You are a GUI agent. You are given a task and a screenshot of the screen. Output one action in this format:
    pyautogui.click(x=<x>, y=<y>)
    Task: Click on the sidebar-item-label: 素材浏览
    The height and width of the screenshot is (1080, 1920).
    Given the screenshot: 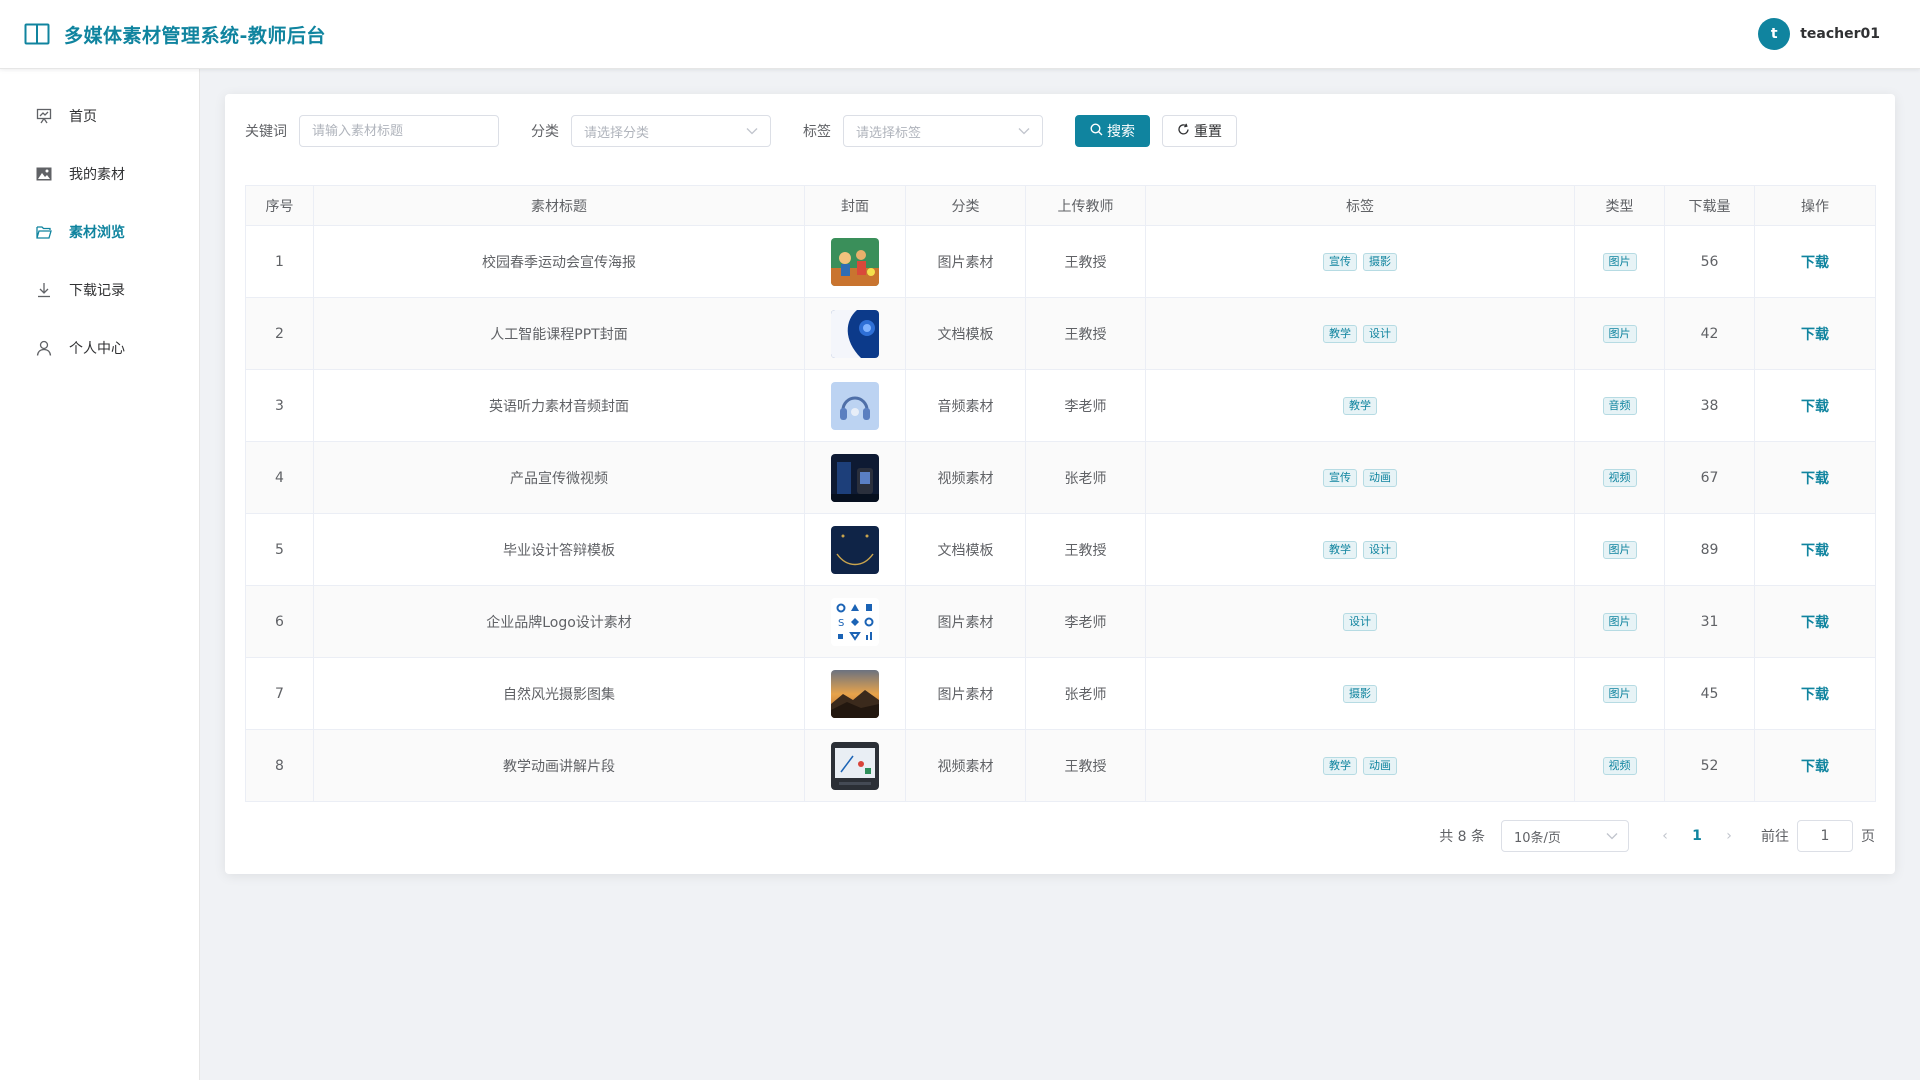 What is the action you would take?
    pyautogui.click(x=97, y=233)
    